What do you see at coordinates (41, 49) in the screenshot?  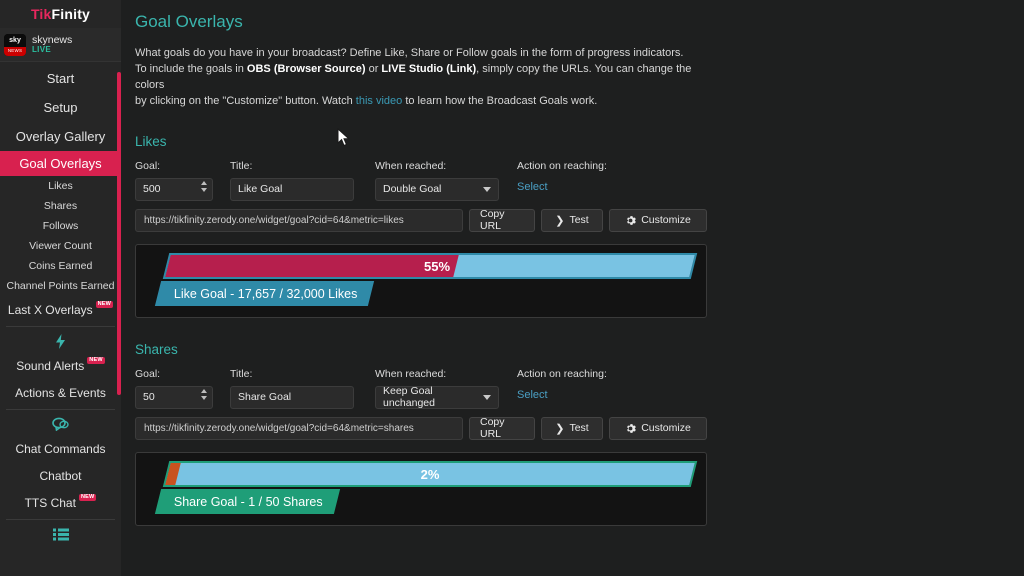 I see `live-status-badge: LIVE` at bounding box center [41, 49].